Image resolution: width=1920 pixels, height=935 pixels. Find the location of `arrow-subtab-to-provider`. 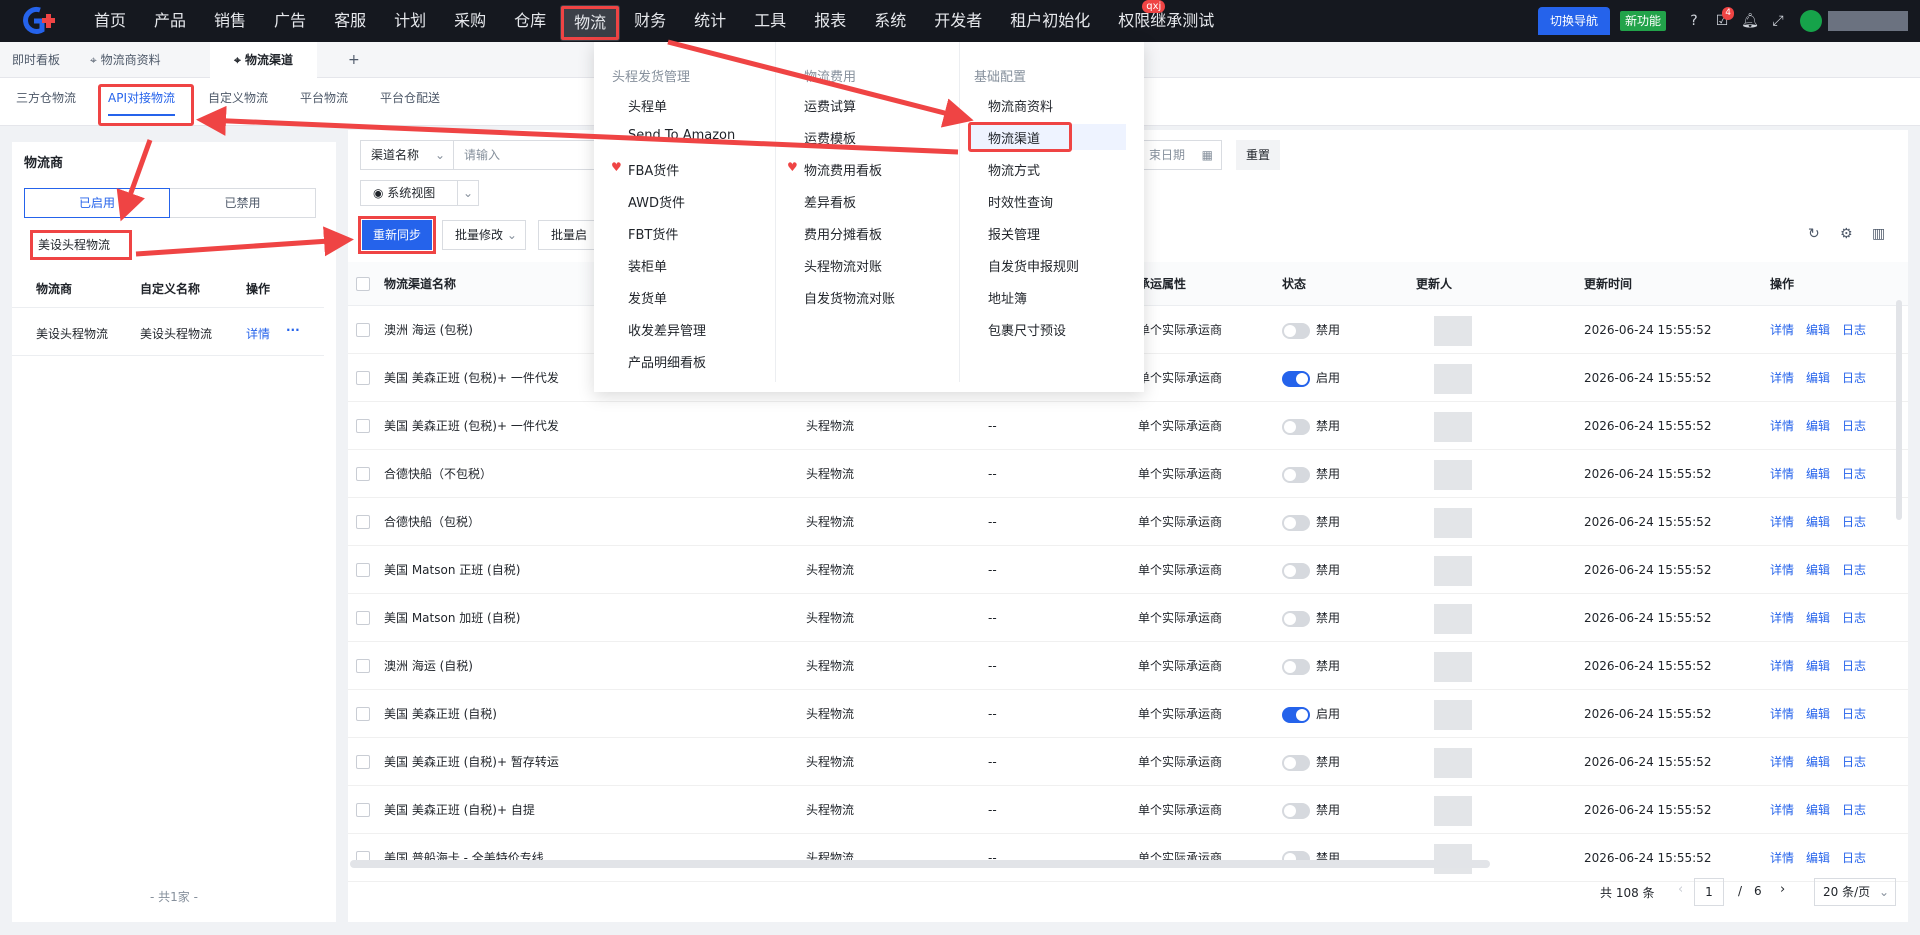

arrow-subtab-to-provider is located at coordinates (134, 180).